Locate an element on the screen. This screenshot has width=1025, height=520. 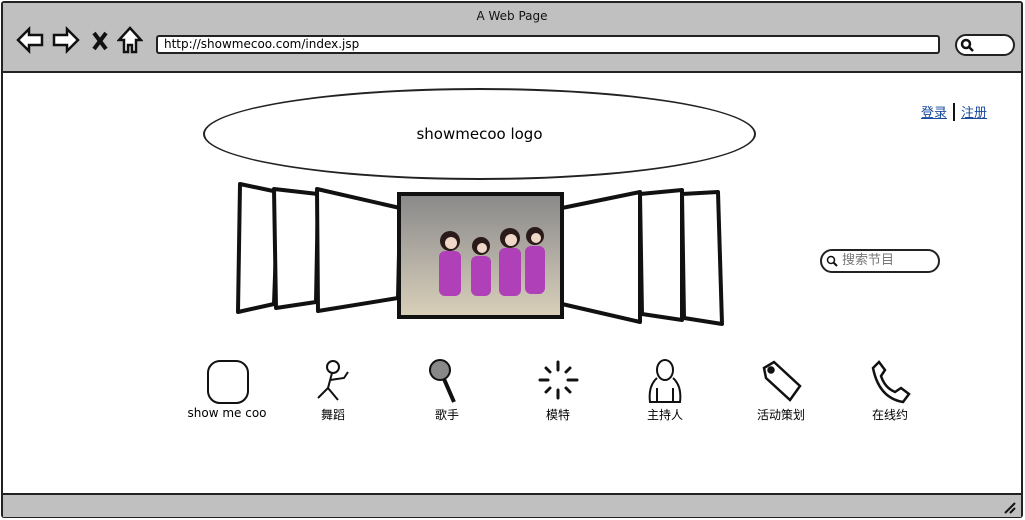
search-placeholder: 搜索节目 is located at coordinates (868, 260).